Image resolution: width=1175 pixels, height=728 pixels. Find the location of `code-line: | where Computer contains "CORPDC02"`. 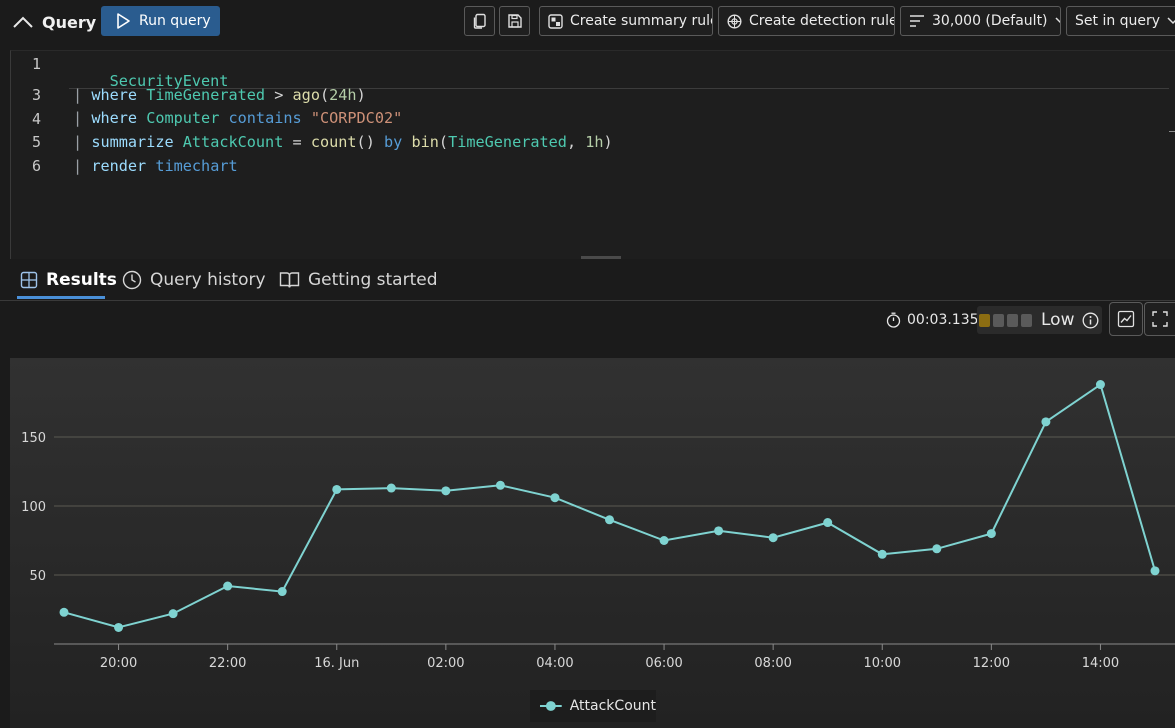

code-line: | where Computer contains "CORPDC02" is located at coordinates (237, 118).